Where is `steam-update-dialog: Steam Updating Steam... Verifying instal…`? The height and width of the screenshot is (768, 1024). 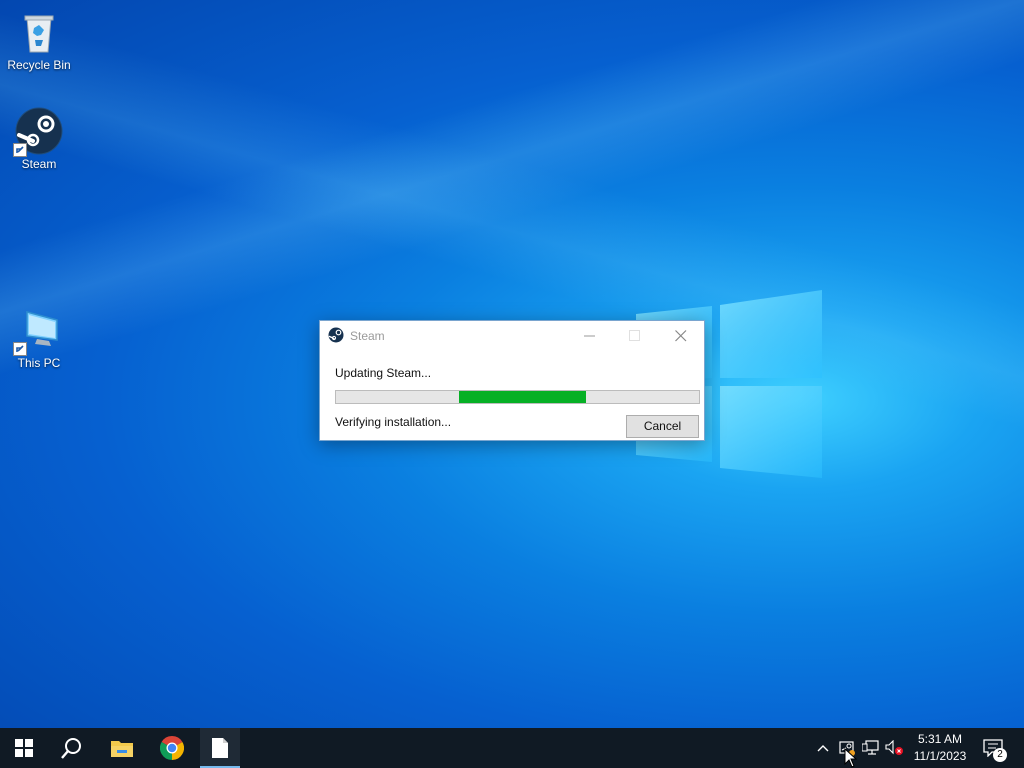 steam-update-dialog: Steam Updating Steam... Verifying instal… is located at coordinates (512, 380).